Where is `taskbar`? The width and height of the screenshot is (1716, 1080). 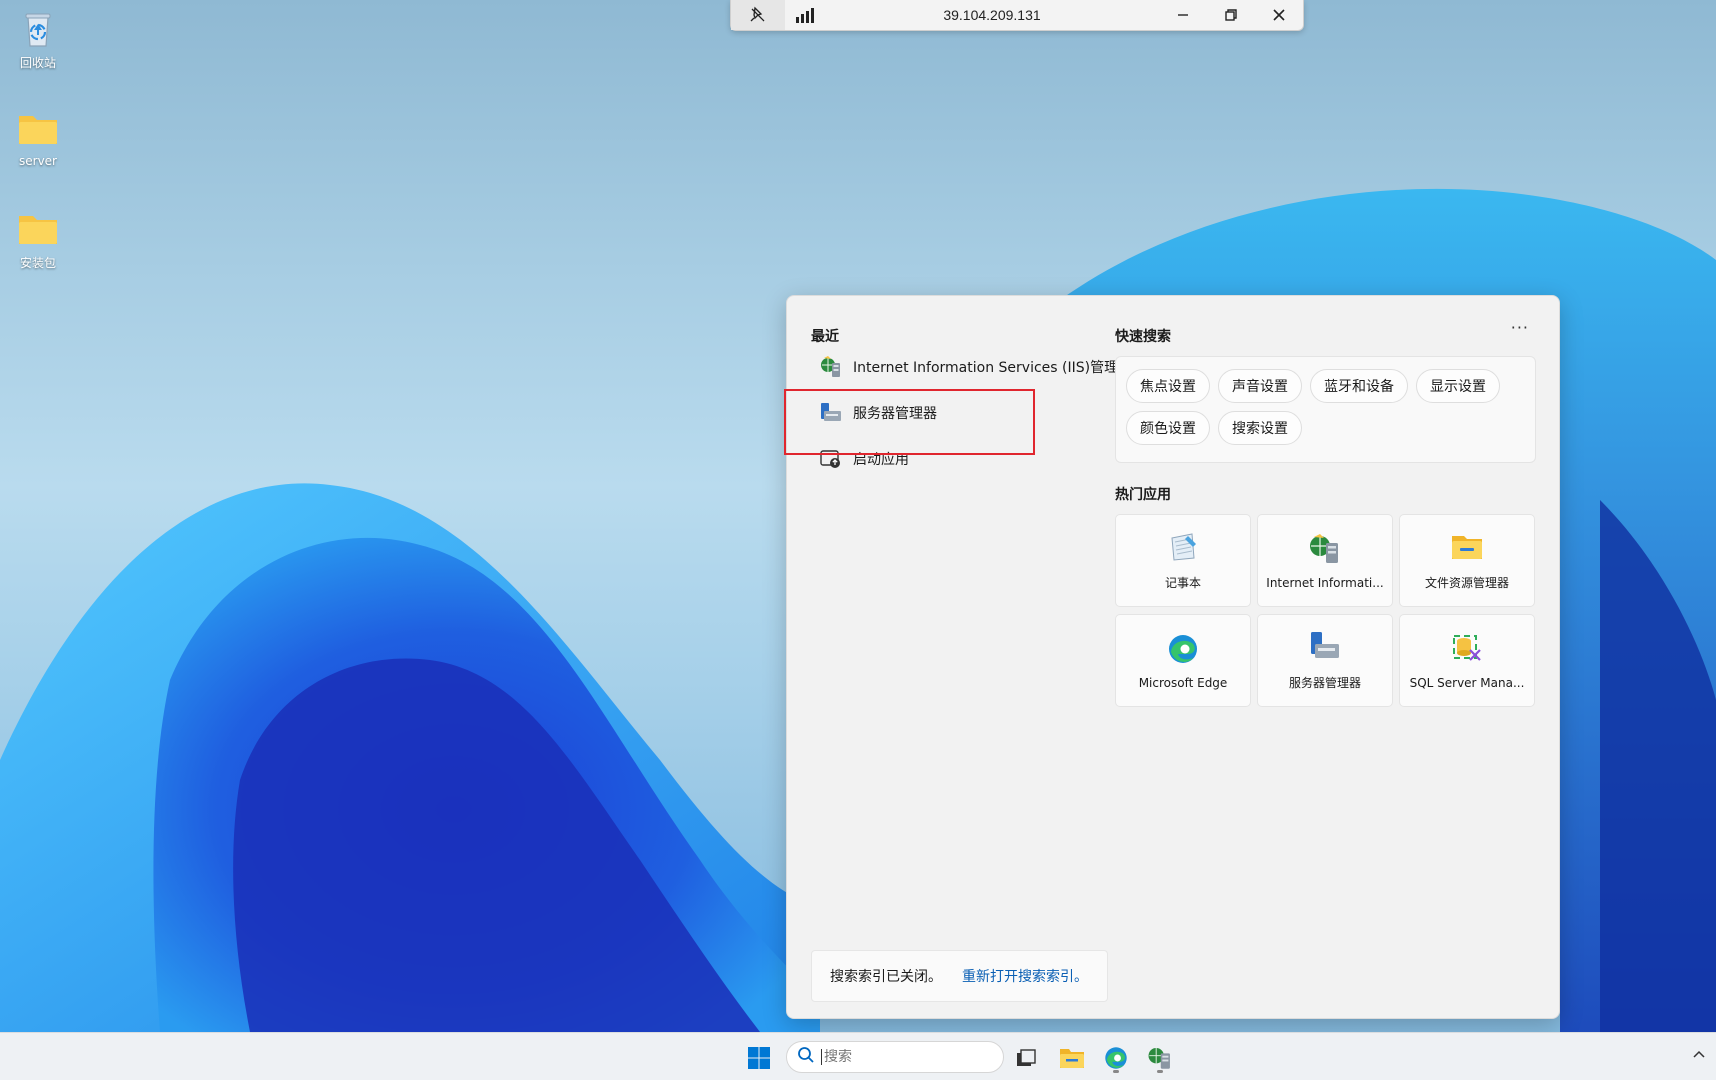 taskbar is located at coordinates (858, 1056).